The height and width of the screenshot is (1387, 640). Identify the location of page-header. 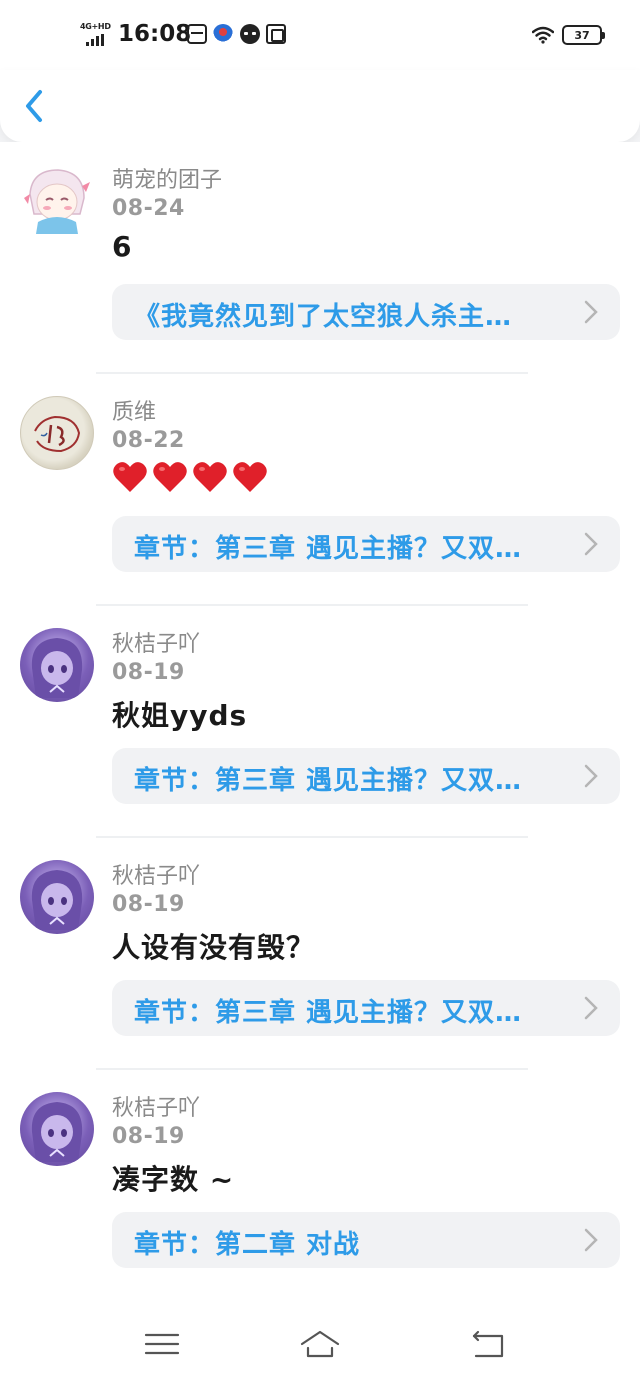
(320, 106).